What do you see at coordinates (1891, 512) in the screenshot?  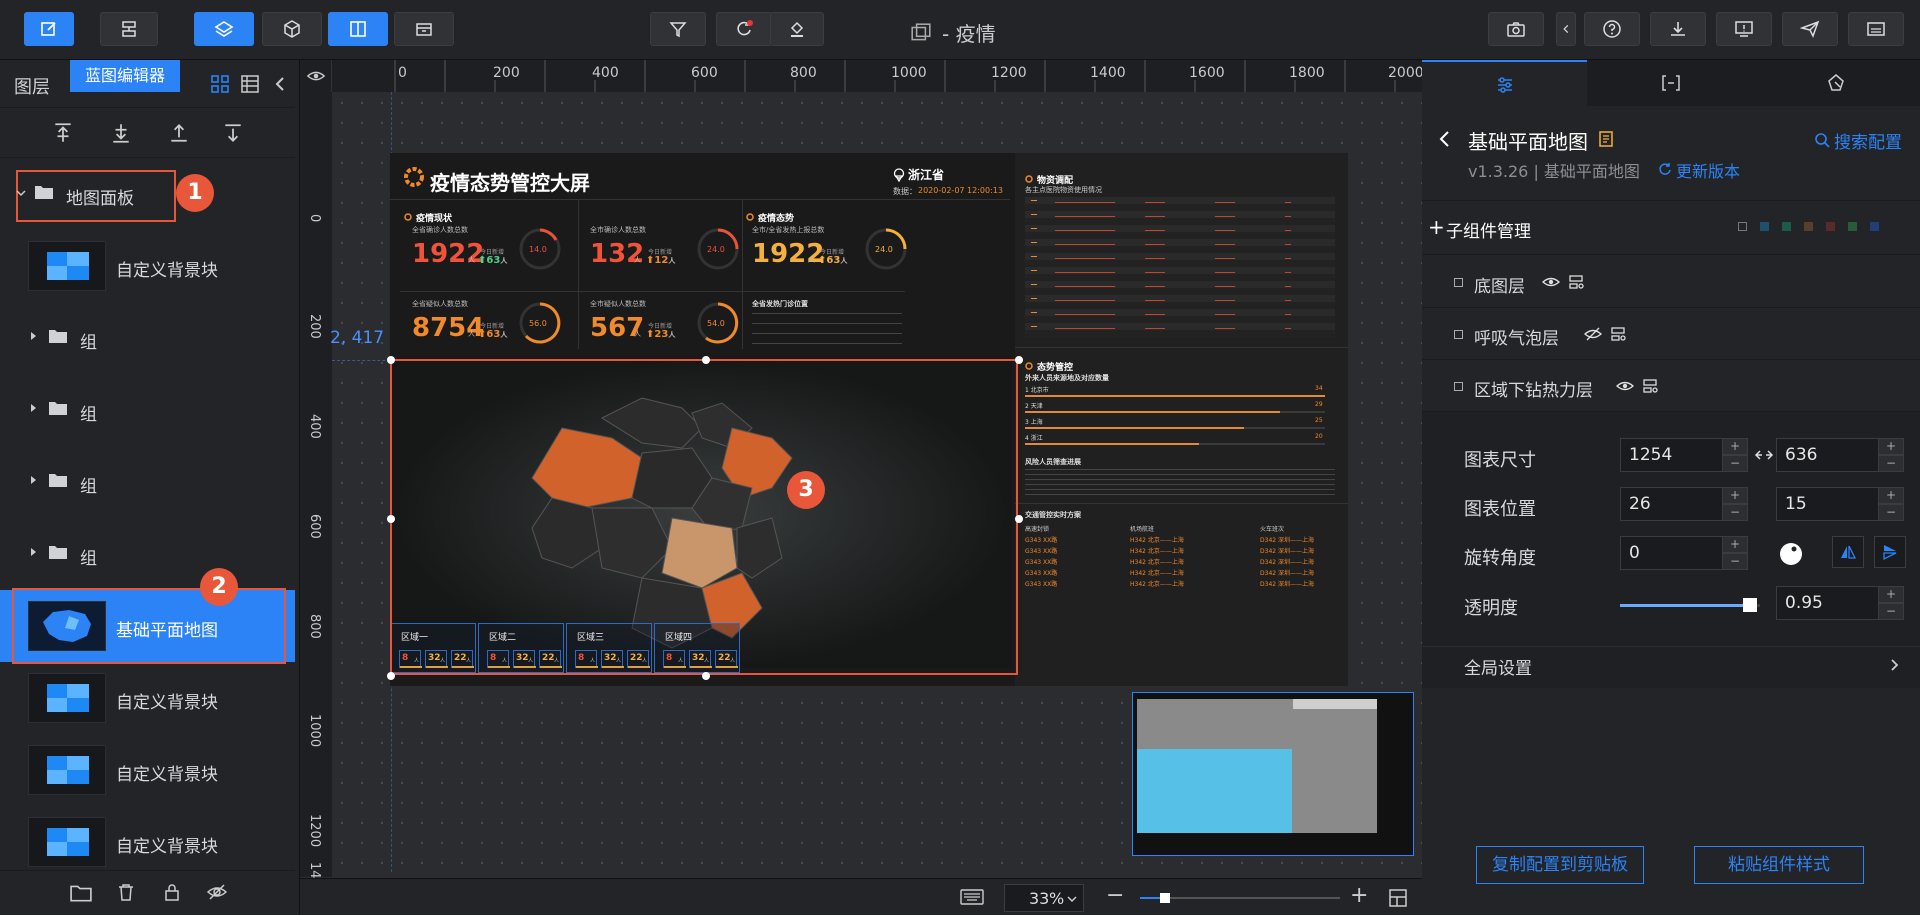 I see `y-decrement: −` at bounding box center [1891, 512].